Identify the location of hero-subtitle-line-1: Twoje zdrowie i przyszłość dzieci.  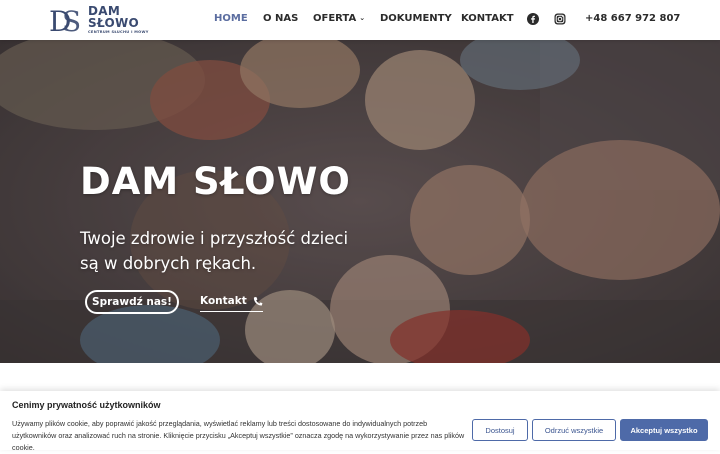
(214, 238).